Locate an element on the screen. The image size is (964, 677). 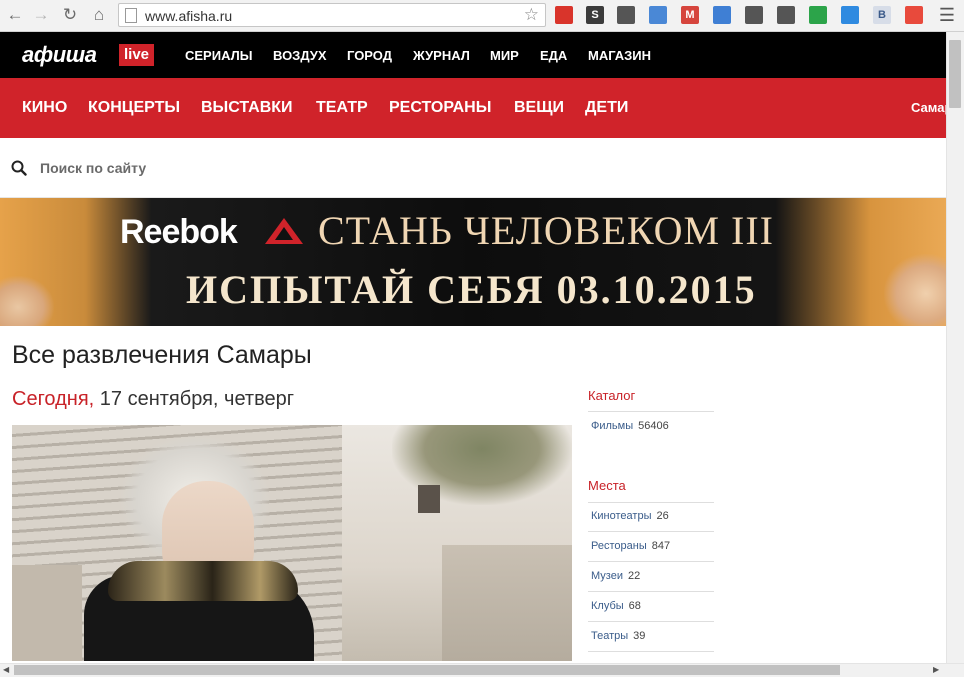
places-item-count: 22 is located at coordinates (634, 576).